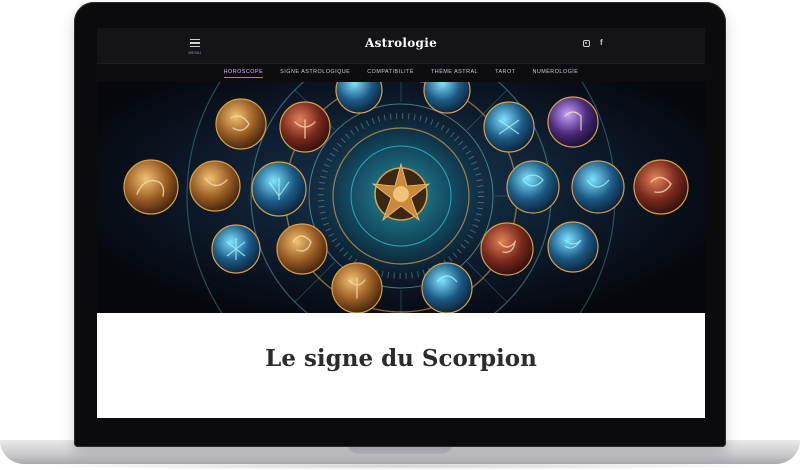 The image size is (800, 470). Describe the element at coordinates (555, 73) in the screenshot. I see `nav-item-numerologie: NUMÉROLOGIE` at that location.